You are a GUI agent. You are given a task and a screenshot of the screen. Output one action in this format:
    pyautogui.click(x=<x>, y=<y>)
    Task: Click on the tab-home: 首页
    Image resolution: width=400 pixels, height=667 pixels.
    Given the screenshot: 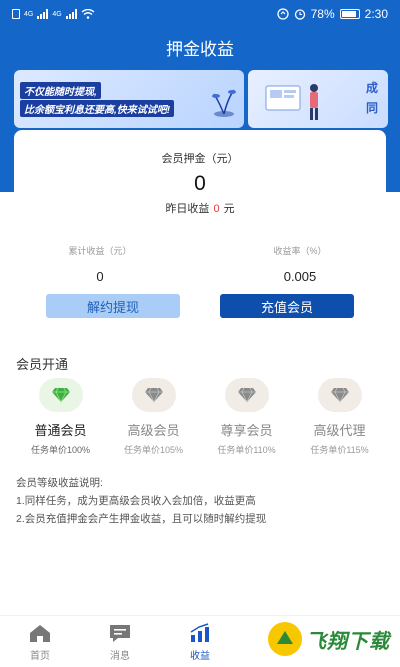 What is the action you would take?
    pyautogui.click(x=40, y=641)
    